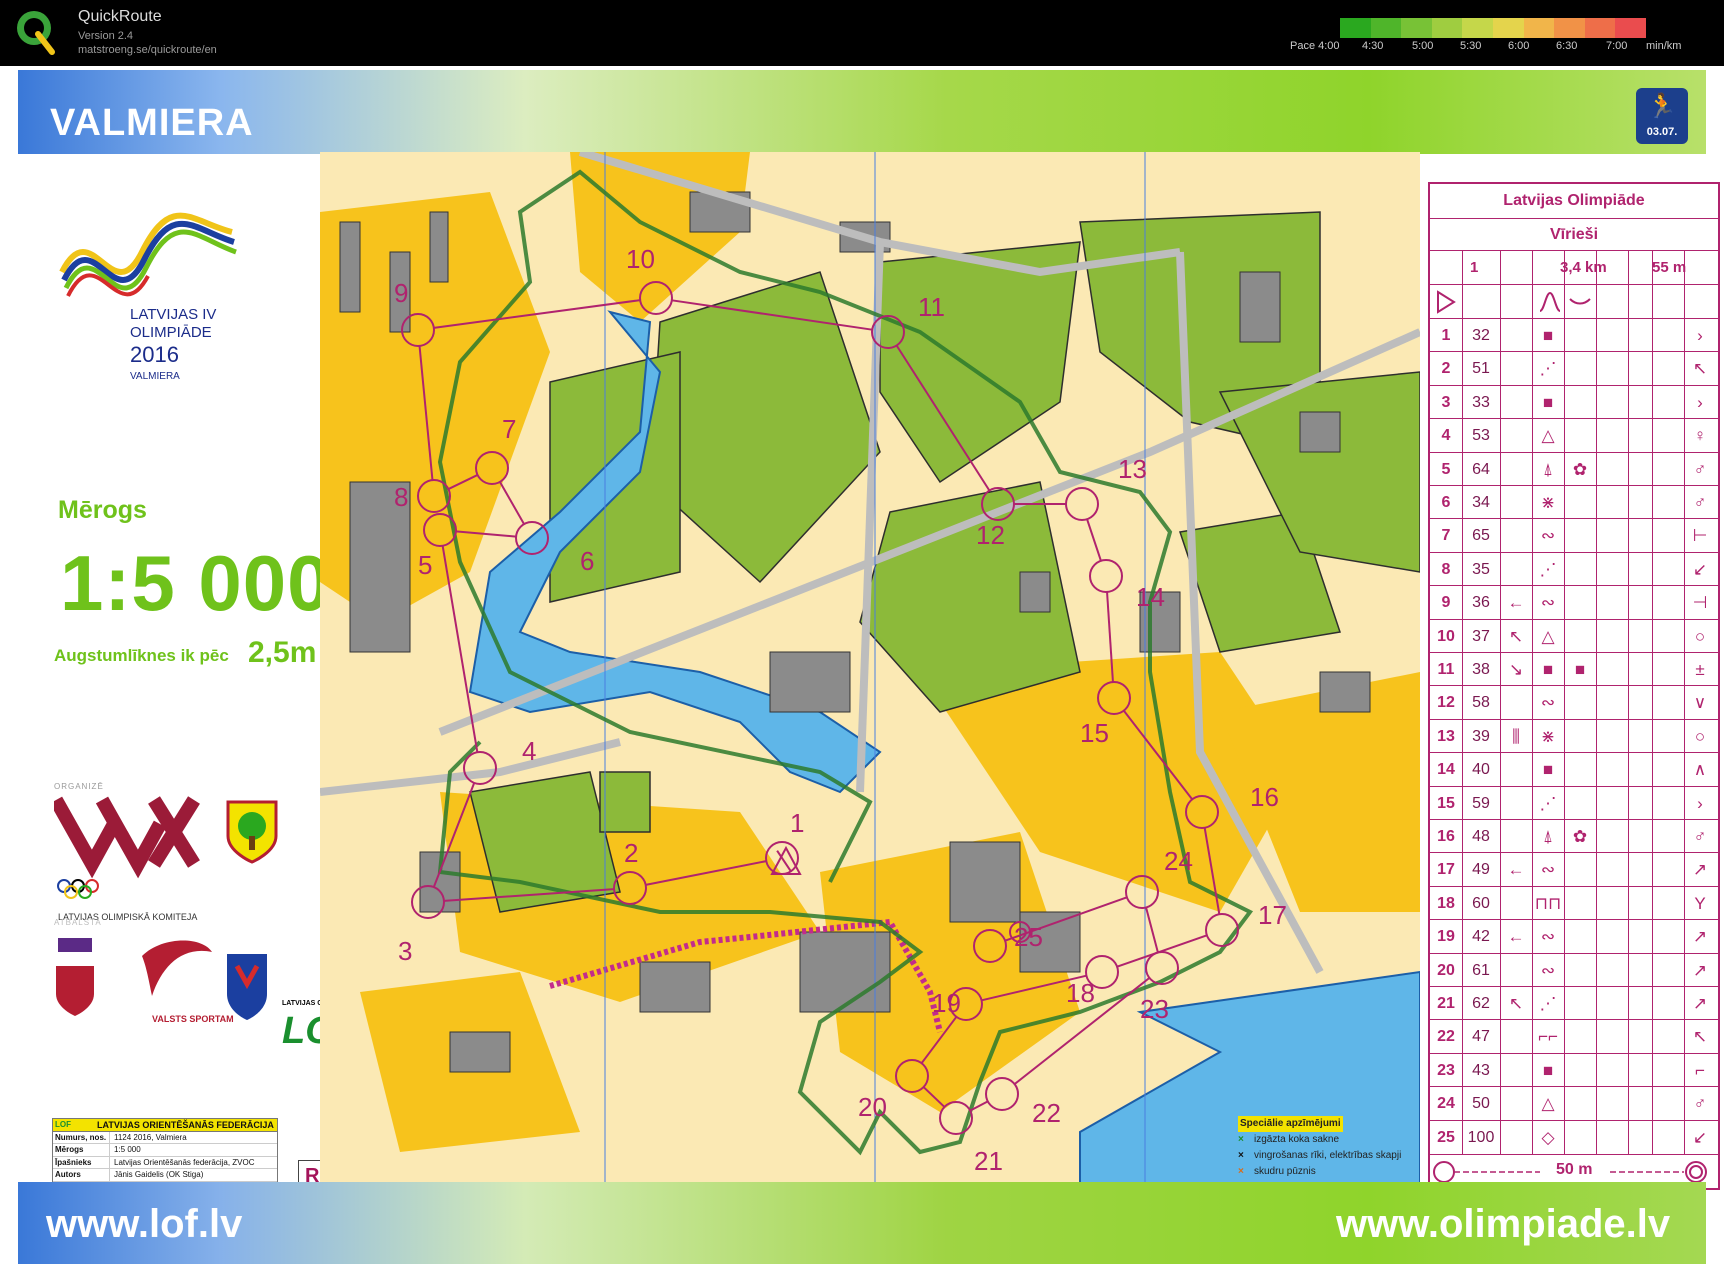 Image resolution: width=1724 pixels, height=1266 pixels. What do you see at coordinates (1481, 903) in the screenshot?
I see `cd-control-code: 60` at bounding box center [1481, 903].